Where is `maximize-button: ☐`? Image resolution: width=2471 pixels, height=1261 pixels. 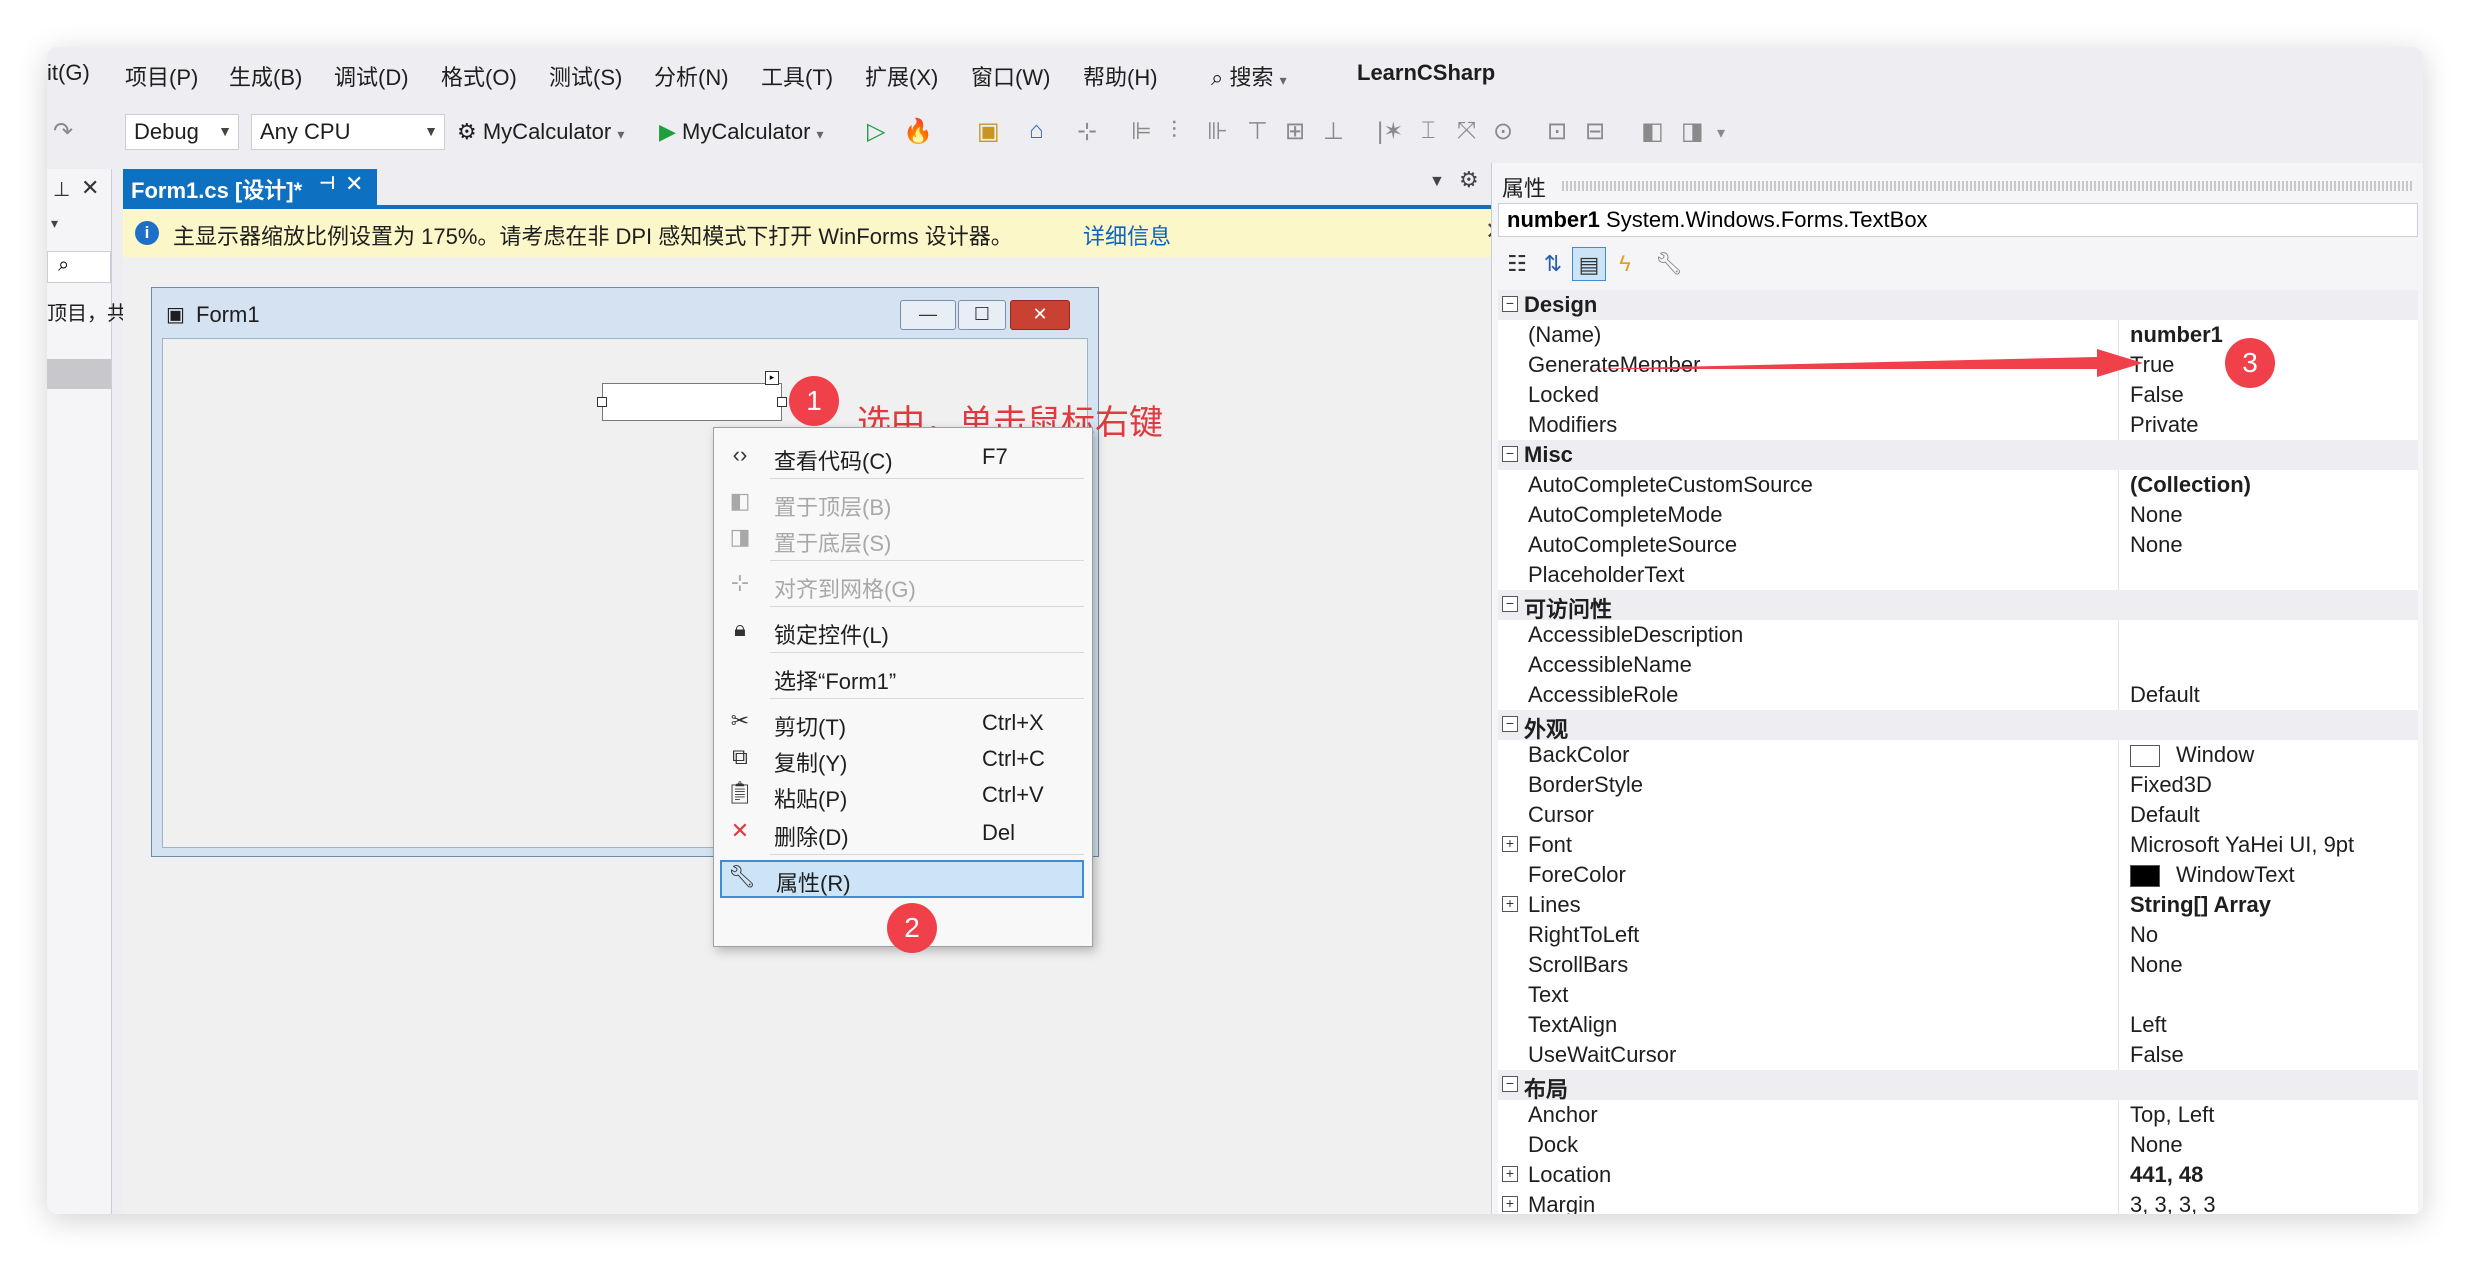 maximize-button: ☐ is located at coordinates (982, 315).